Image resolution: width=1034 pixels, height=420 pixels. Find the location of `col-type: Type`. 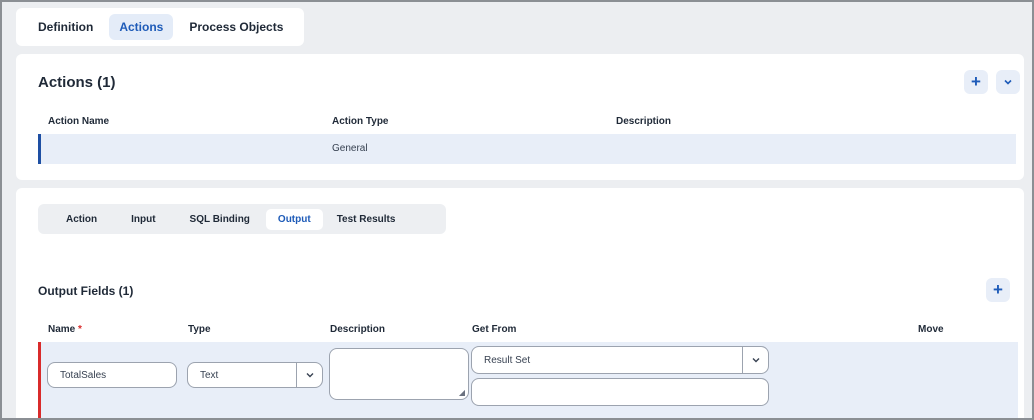

col-type: Type is located at coordinates (199, 329).